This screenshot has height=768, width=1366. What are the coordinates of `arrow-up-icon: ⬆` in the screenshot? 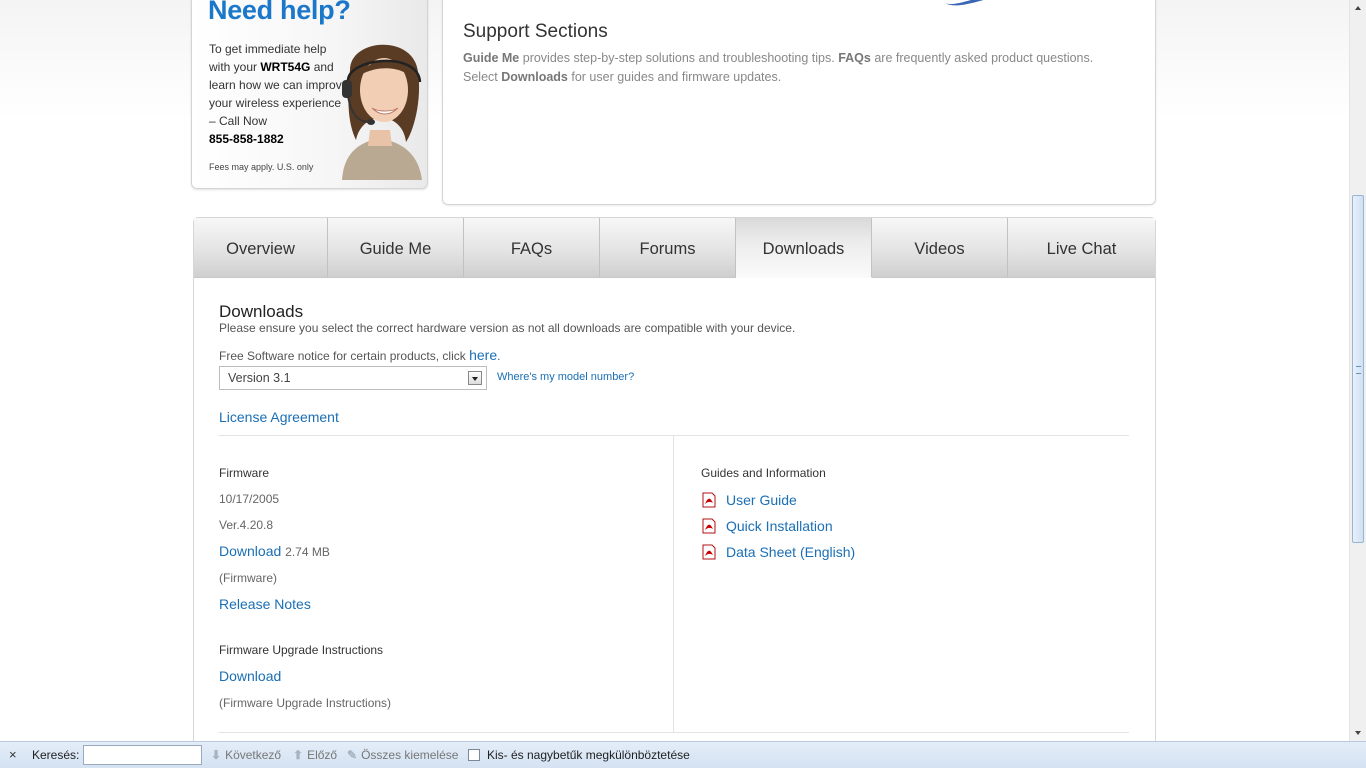 It's located at (298, 755).